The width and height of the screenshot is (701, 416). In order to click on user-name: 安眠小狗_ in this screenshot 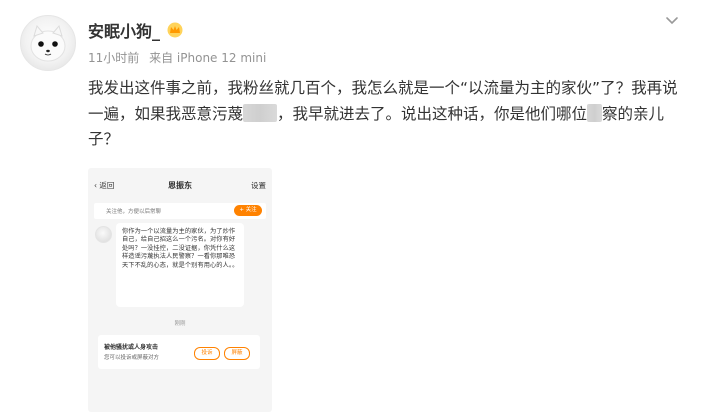, I will do `click(124, 30)`.